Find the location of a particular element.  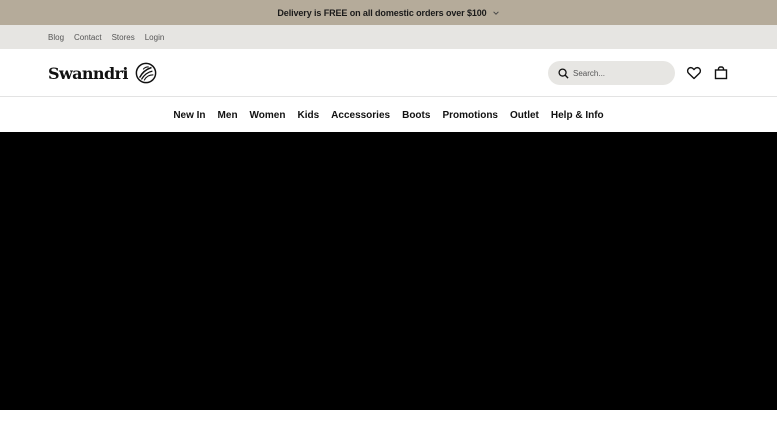

utility-link-stores: Stores is located at coordinates (123, 37).